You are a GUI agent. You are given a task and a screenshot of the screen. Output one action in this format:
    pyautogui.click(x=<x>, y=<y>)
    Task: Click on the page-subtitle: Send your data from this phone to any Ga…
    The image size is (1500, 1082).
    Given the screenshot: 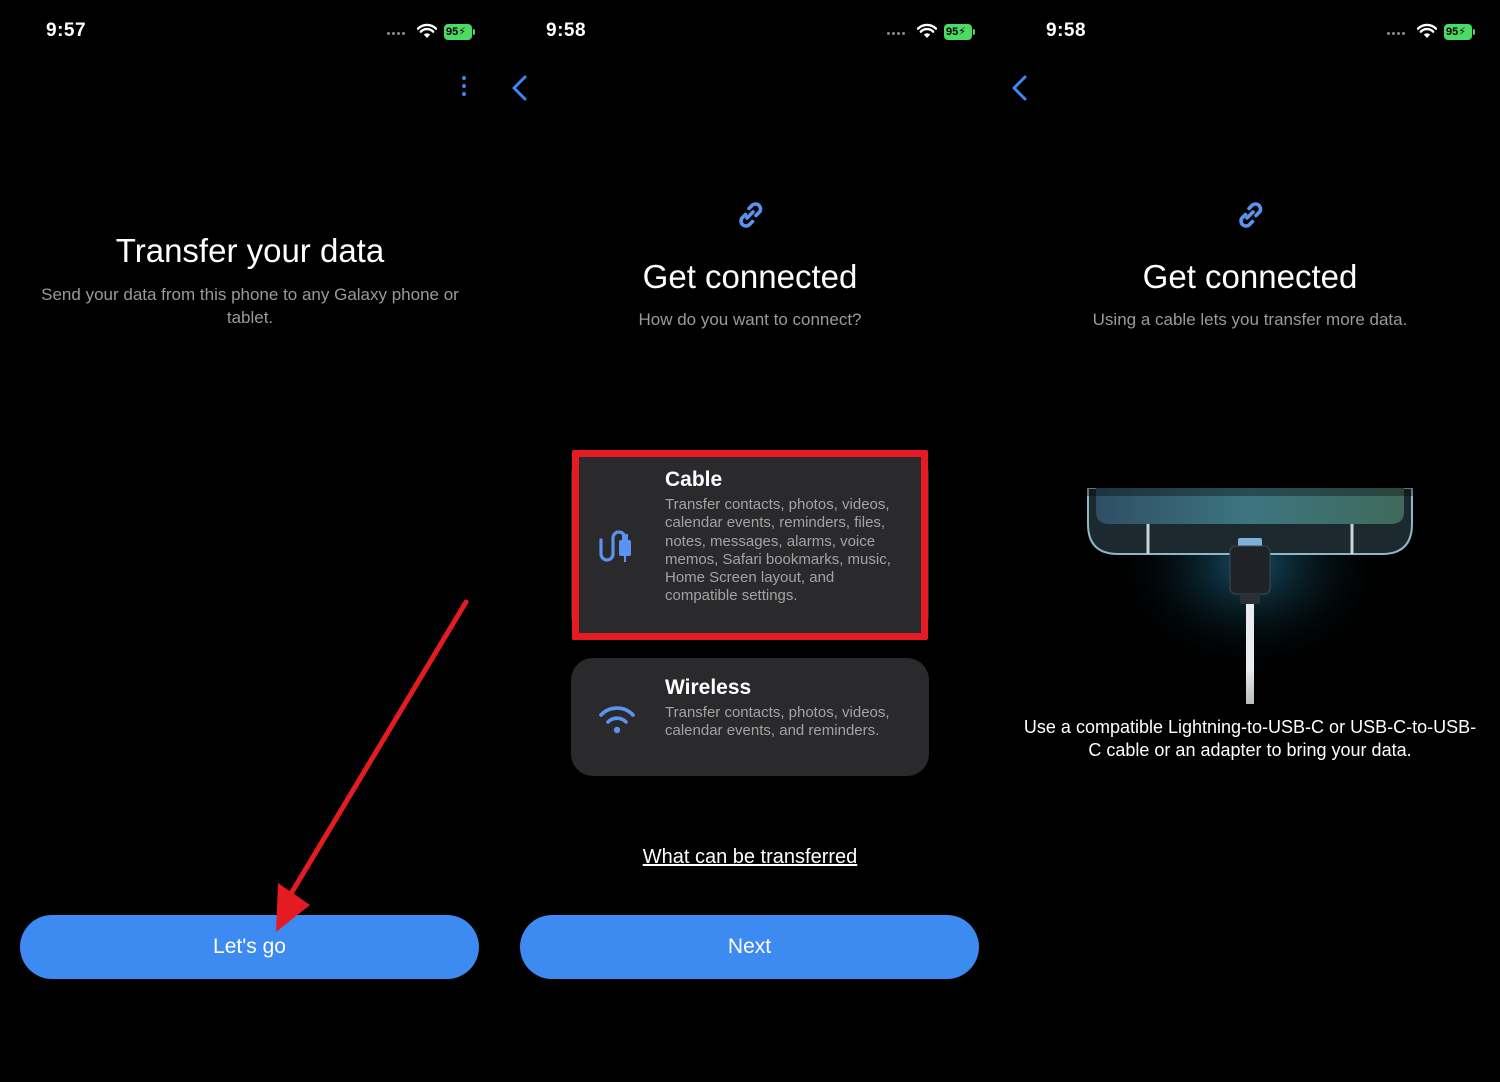 What is the action you would take?
    pyautogui.click(x=250, y=306)
    